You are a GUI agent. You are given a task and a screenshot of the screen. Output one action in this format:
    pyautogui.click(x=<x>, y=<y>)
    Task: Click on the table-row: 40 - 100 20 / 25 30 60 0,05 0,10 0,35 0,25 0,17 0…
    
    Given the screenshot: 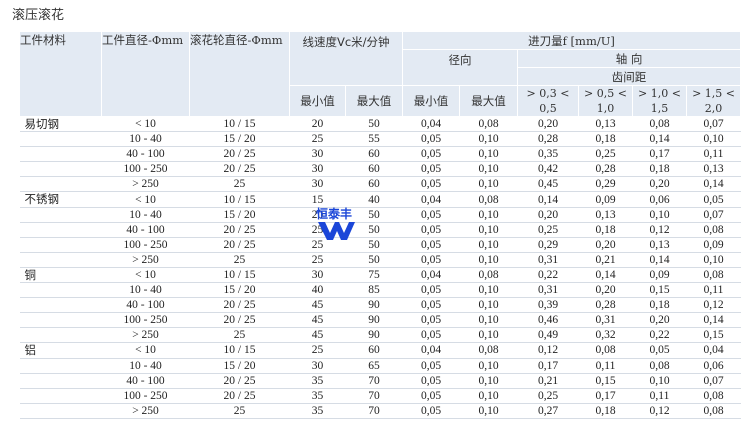 What is the action you would take?
    pyautogui.click(x=380, y=154)
    